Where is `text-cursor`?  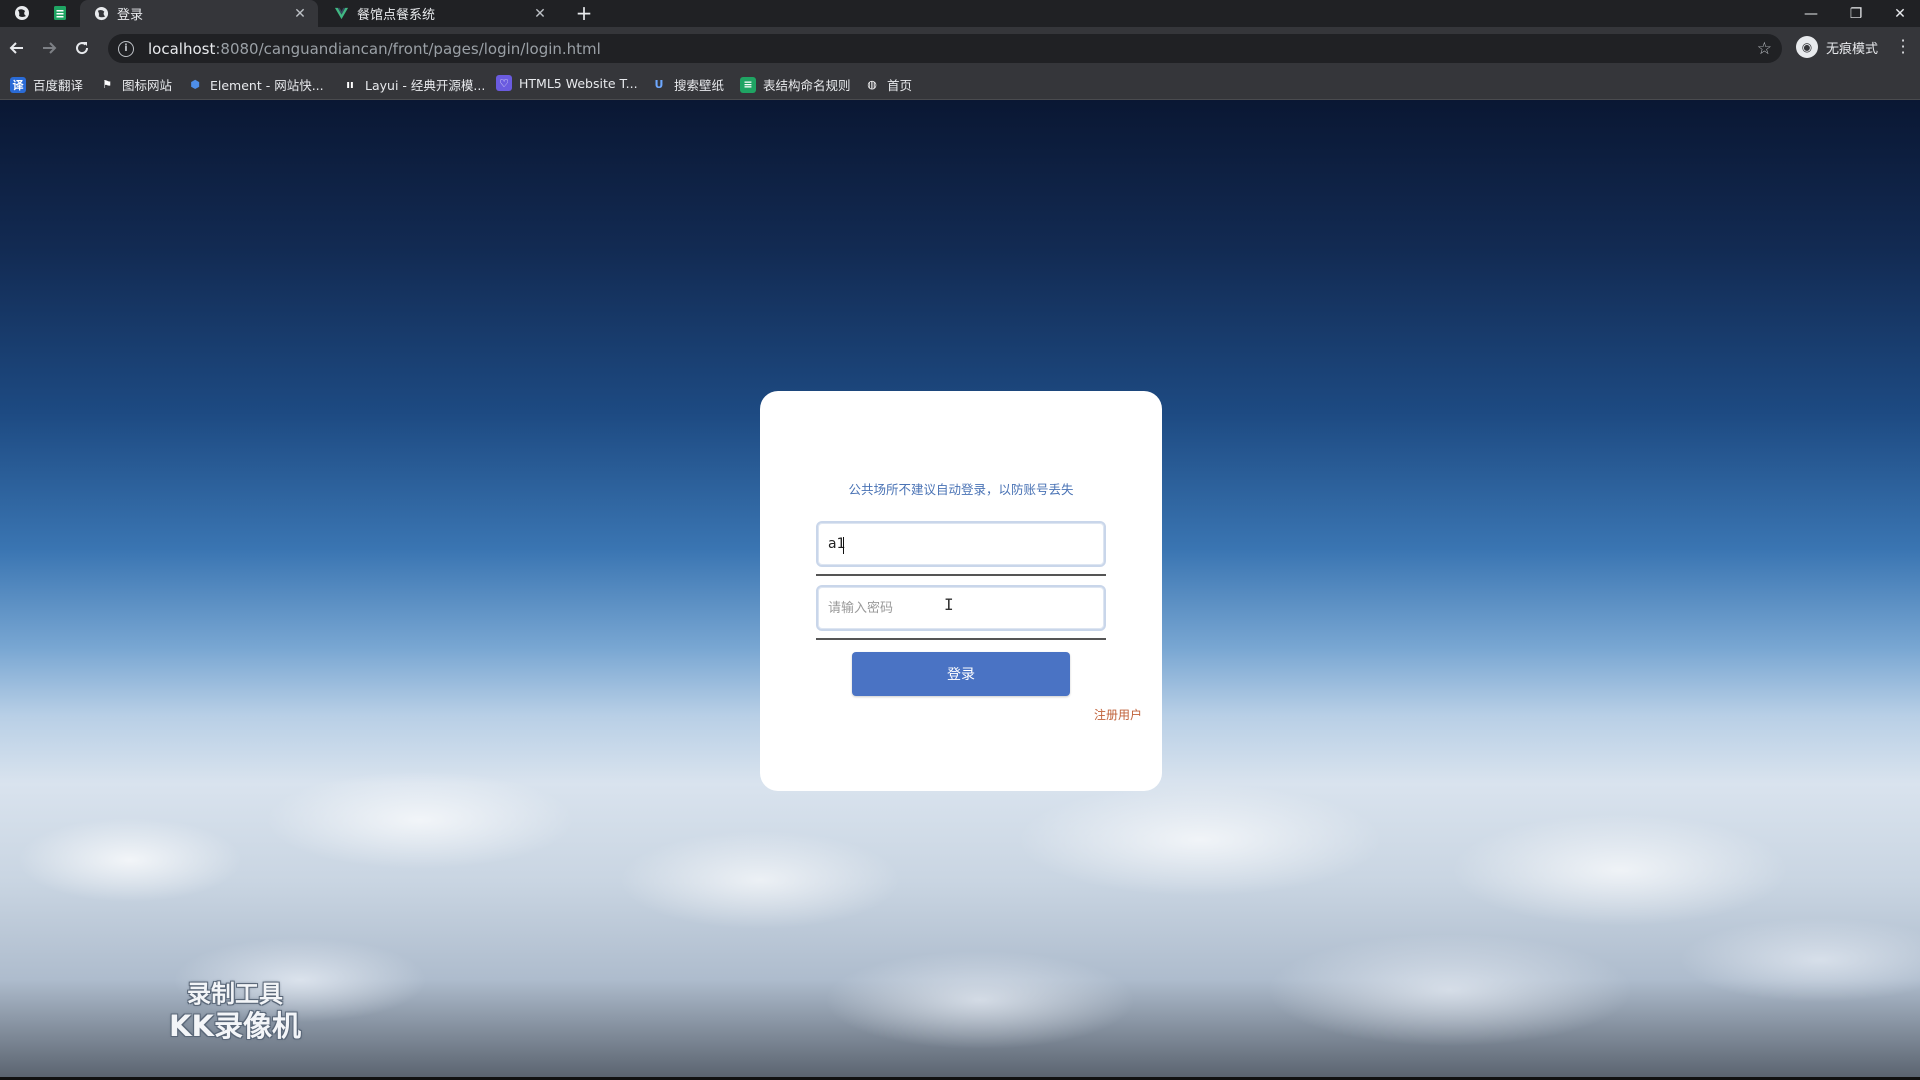 text-cursor is located at coordinates (843, 545).